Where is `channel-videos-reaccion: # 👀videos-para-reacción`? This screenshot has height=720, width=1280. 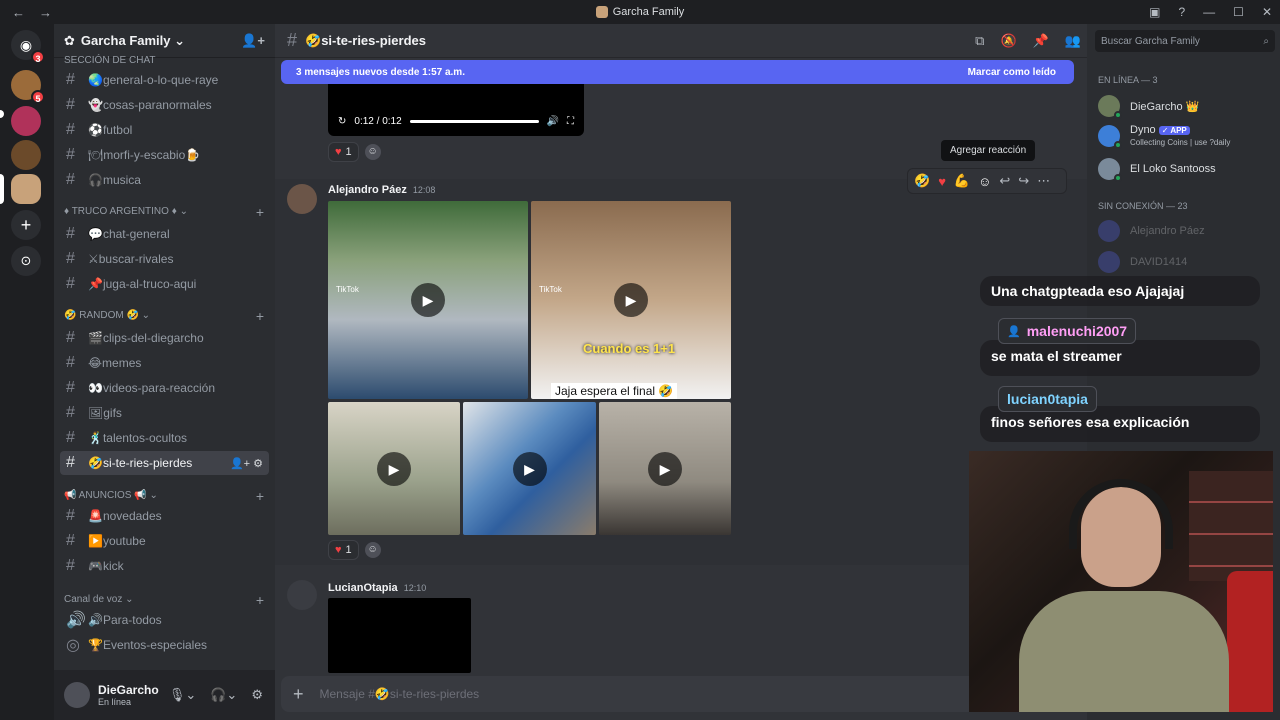
channel-videos-reaccion: # 👀videos-para-reacción is located at coordinates (164, 388).